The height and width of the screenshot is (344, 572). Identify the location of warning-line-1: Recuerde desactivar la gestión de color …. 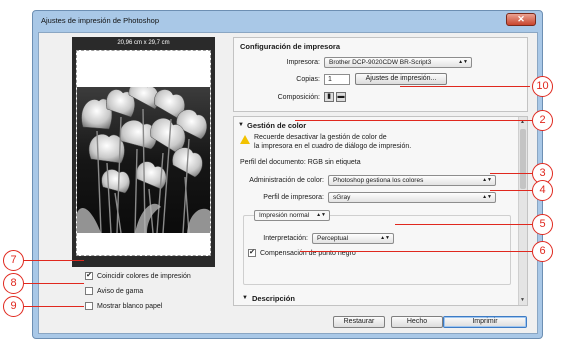
(320, 137).